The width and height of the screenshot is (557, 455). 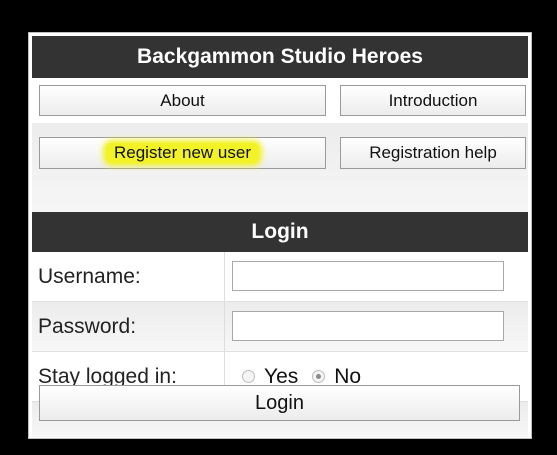 I want to click on introduction-button: Introduction, so click(x=433, y=100).